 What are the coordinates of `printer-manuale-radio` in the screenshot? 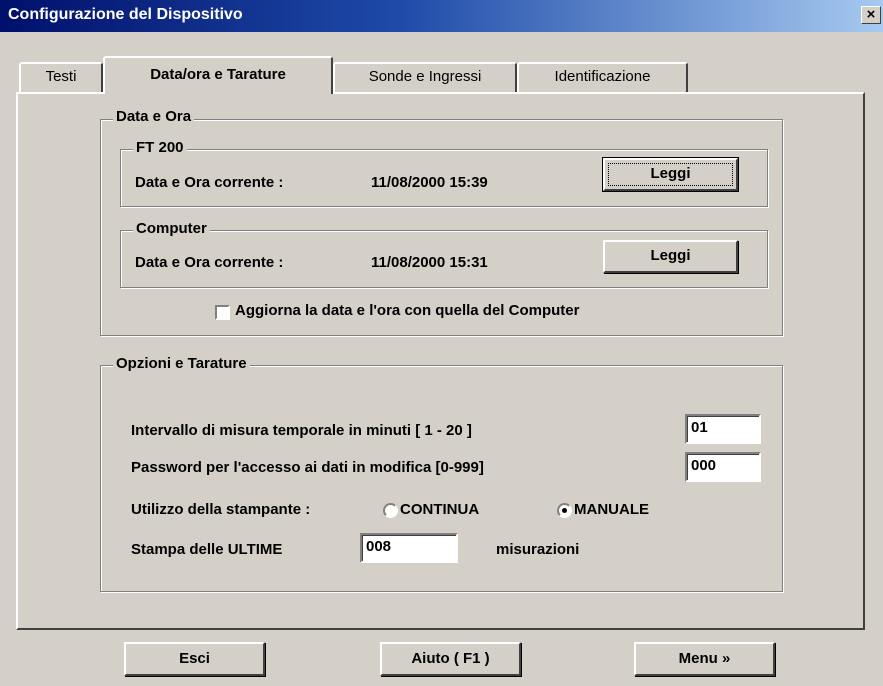 It's located at (564, 510).